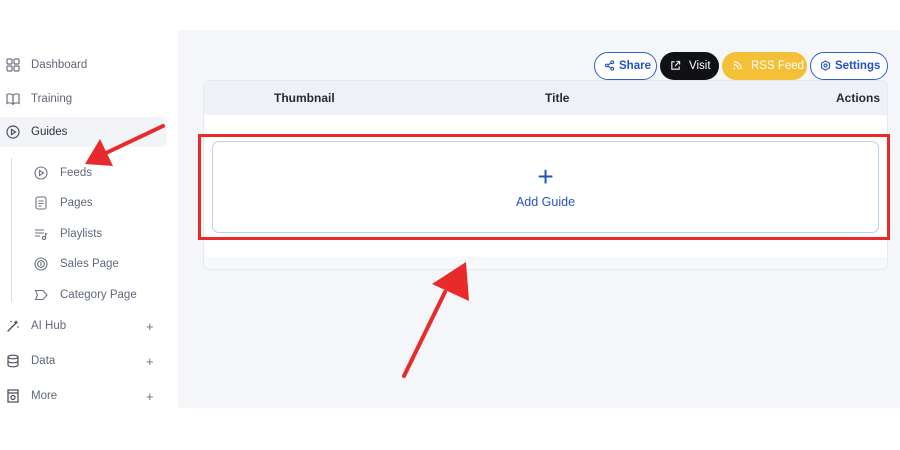 The height and width of the screenshot is (450, 900). I want to click on database-icon, so click(13, 361).